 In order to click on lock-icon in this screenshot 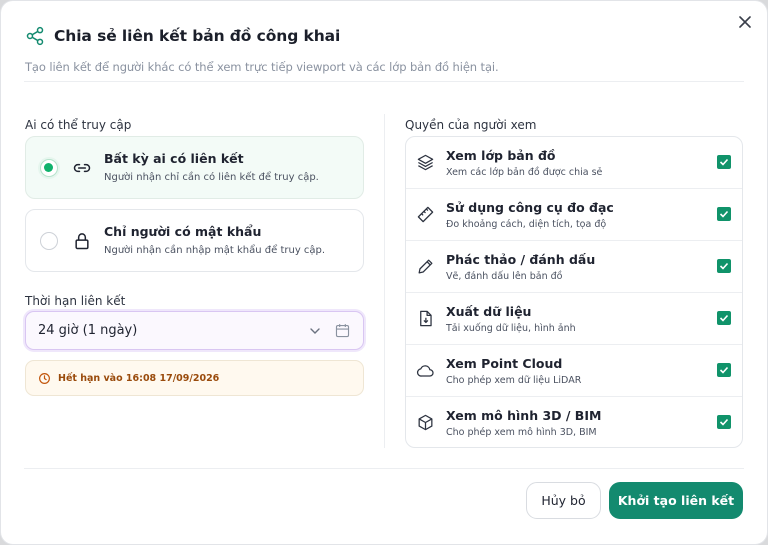, I will do `click(82, 241)`.